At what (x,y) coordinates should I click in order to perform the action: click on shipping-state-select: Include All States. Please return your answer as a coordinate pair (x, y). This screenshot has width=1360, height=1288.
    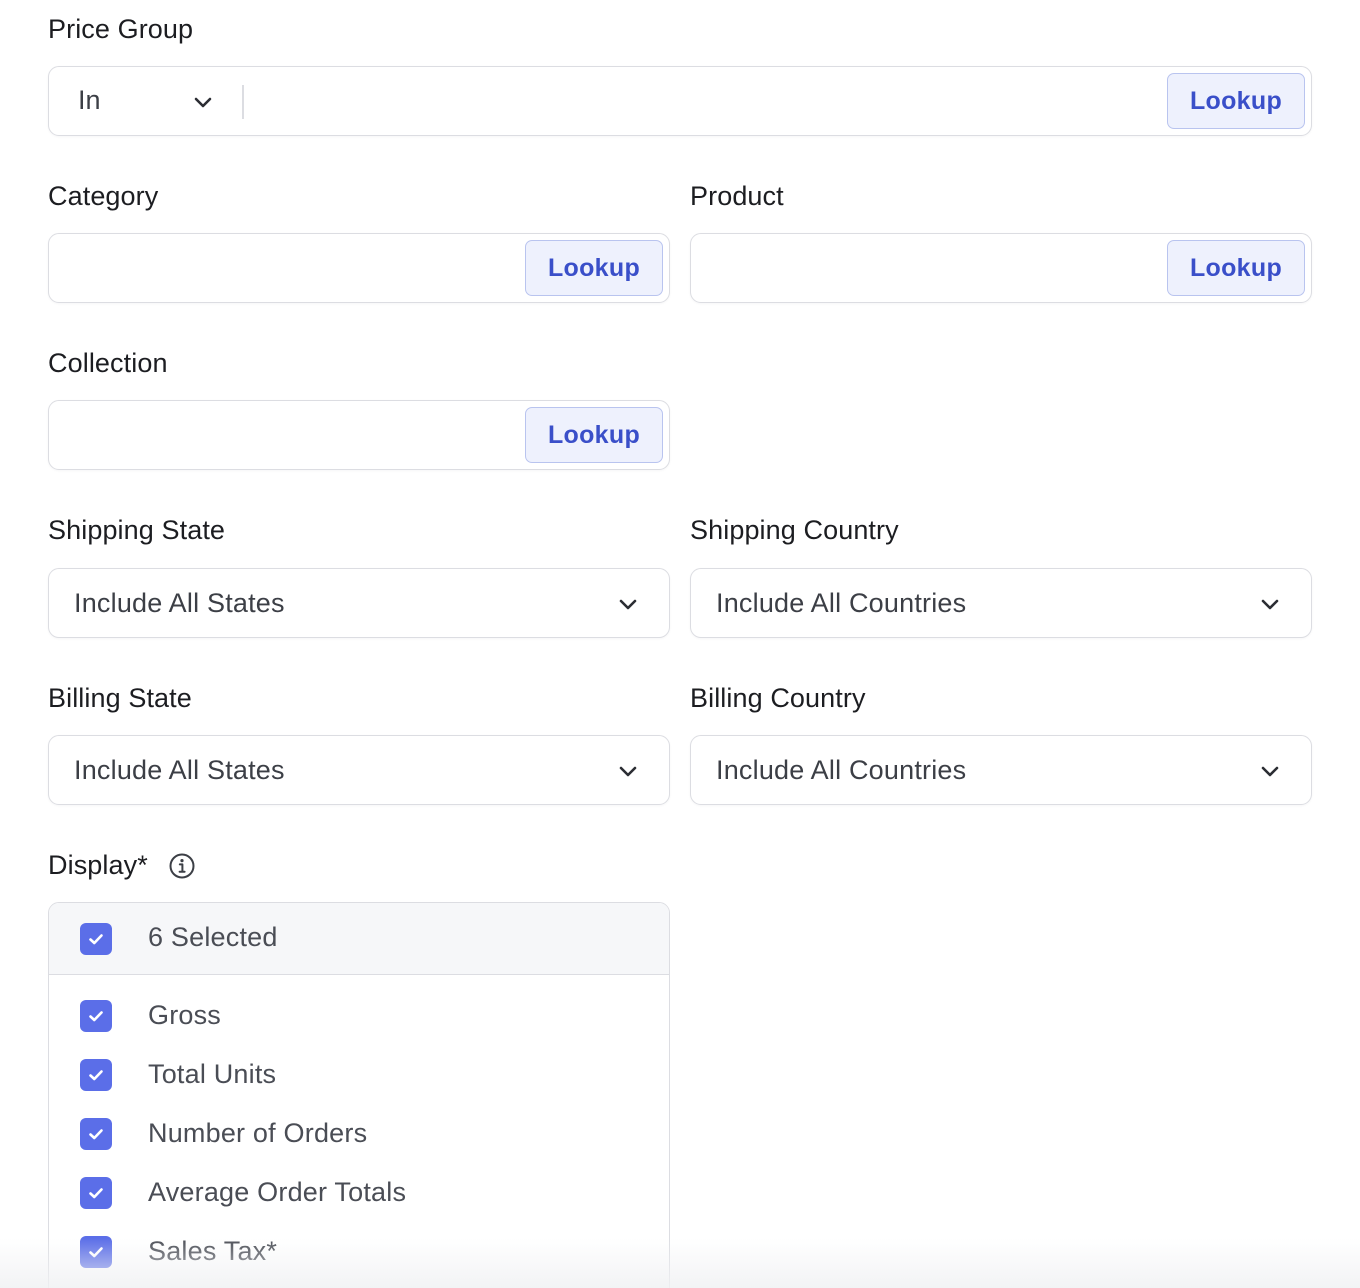
    Looking at the image, I should click on (359, 603).